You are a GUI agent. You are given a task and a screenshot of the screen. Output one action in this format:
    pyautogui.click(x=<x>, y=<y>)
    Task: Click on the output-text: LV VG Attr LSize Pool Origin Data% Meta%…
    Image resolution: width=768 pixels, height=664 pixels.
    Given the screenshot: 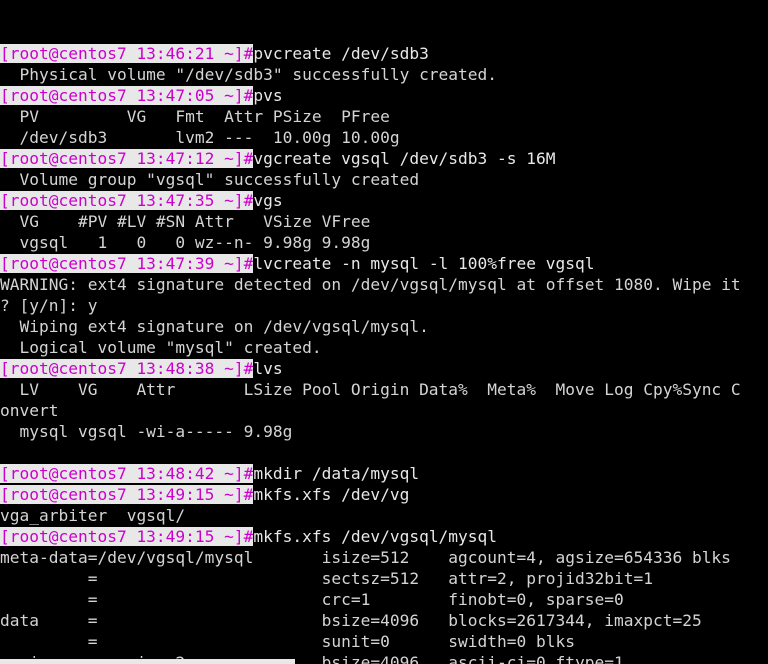 What is the action you would take?
    pyautogui.click(x=370, y=389)
    